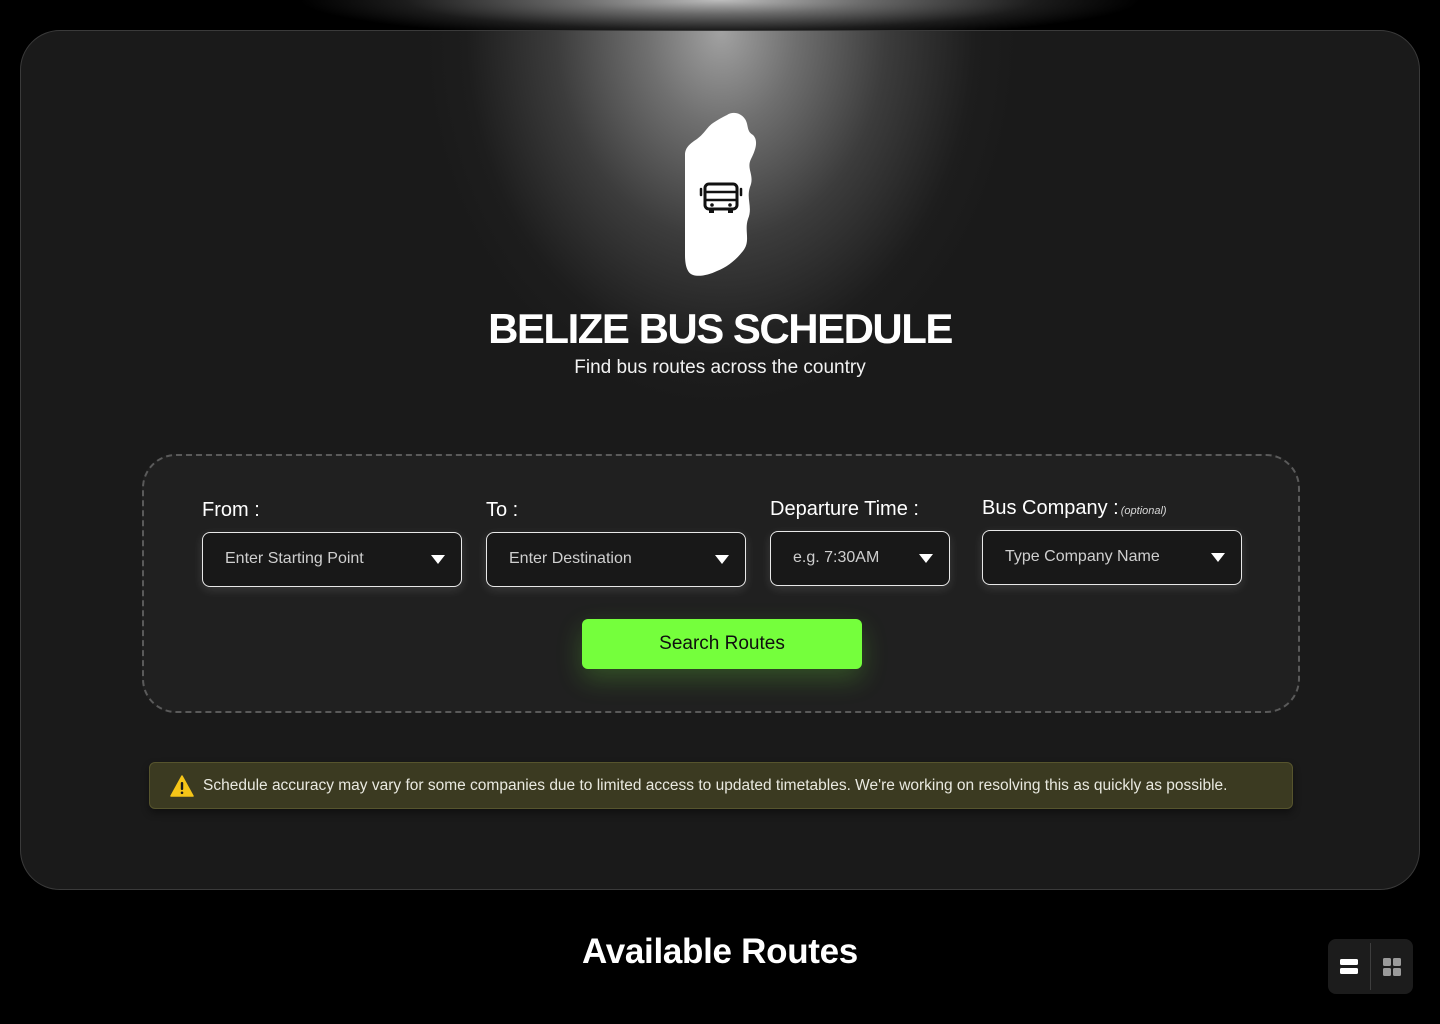 Image resolution: width=1440 pixels, height=1024 pixels. I want to click on list-view-icon, so click(1349, 966).